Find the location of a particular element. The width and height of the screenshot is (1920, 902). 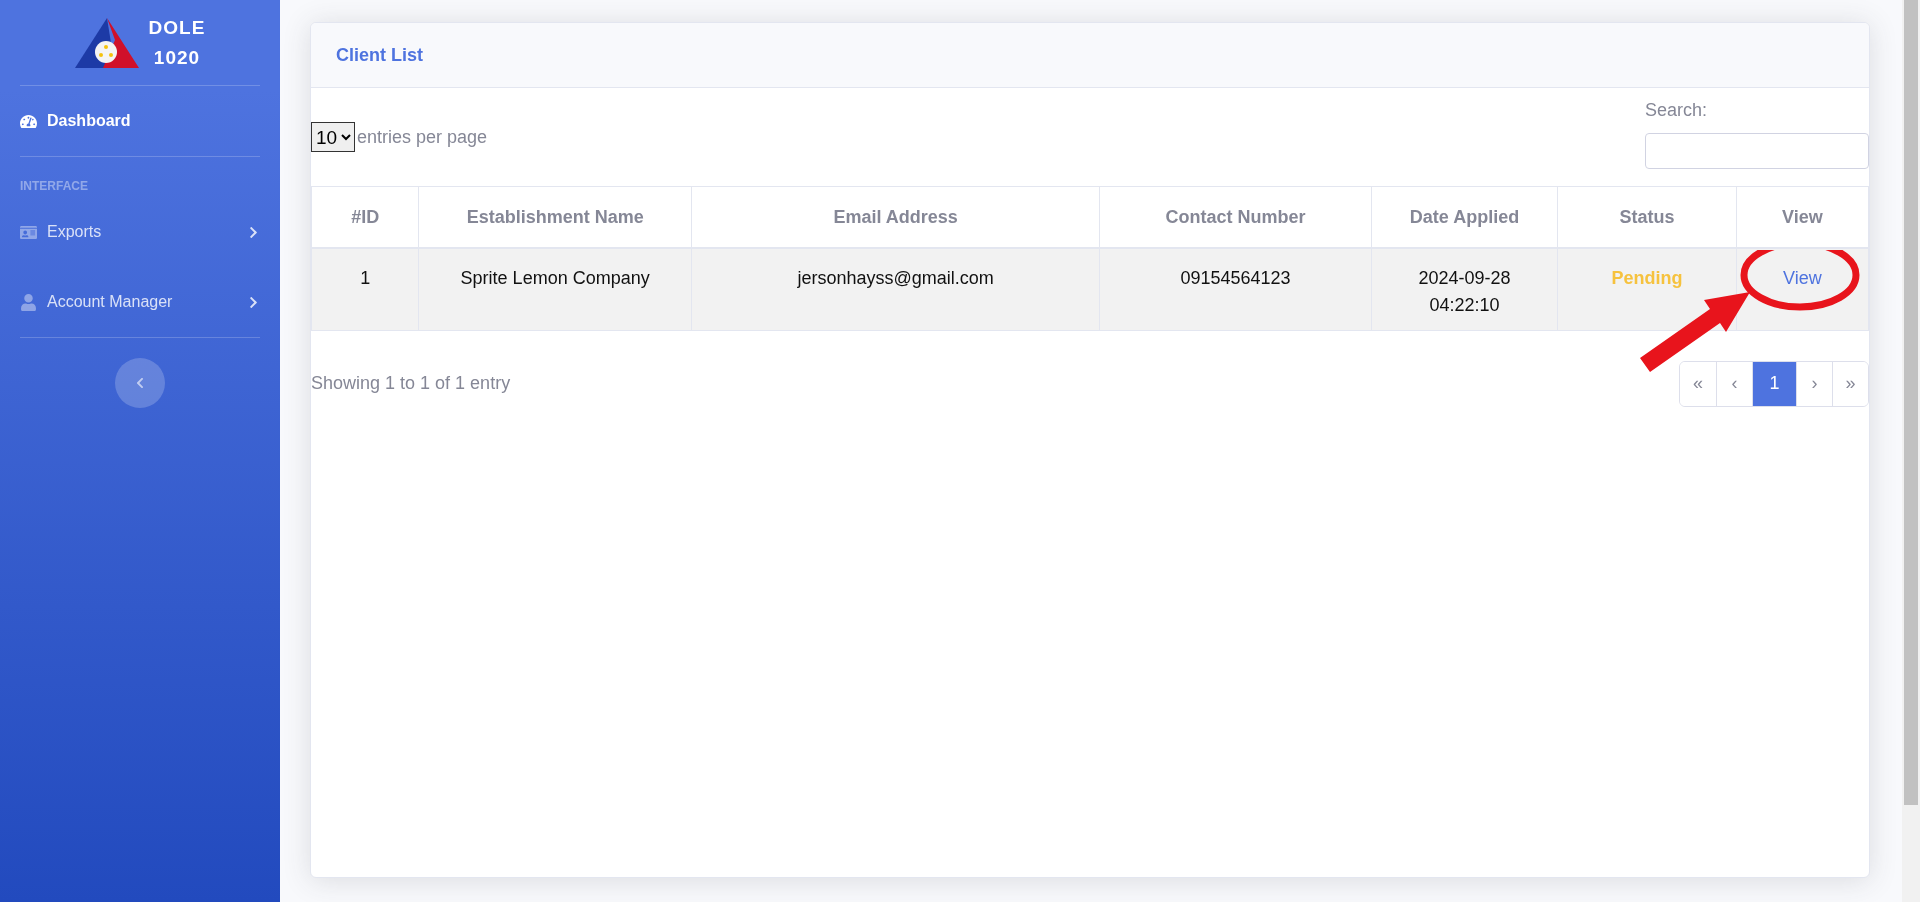

table-cell: jersonhayss@gmail.com is located at coordinates (895, 289).